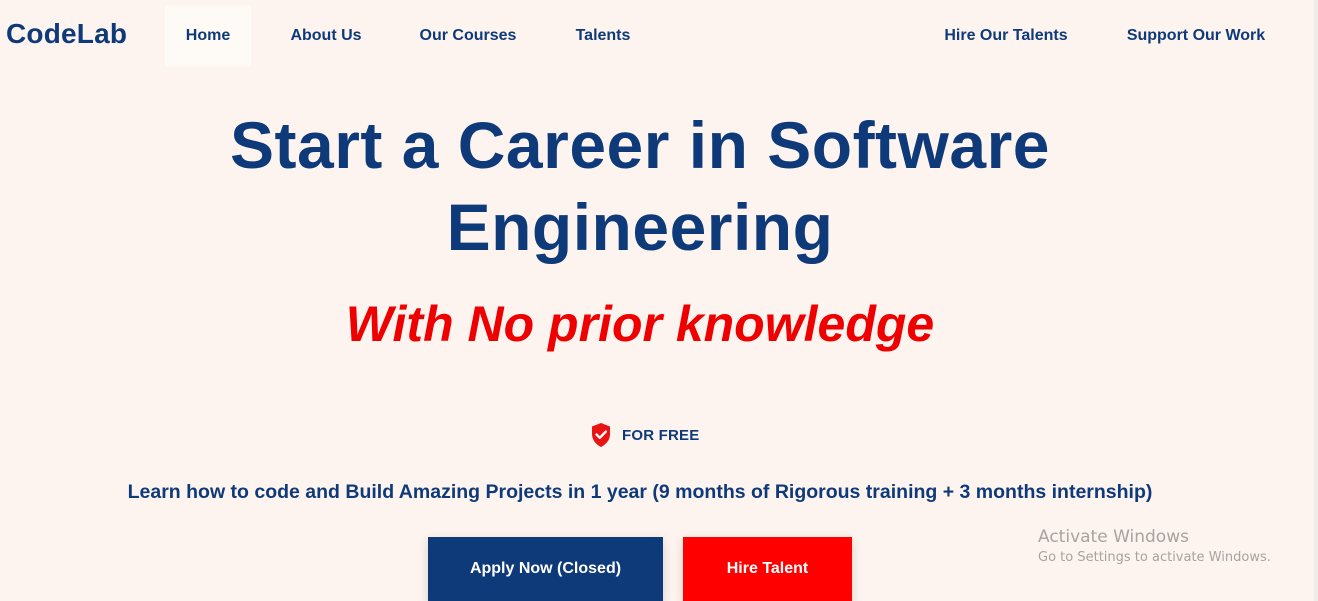 The image size is (1318, 601). What do you see at coordinates (1006, 36) in the screenshot?
I see `nav-hire-our-talents: Hire Our Talents` at bounding box center [1006, 36].